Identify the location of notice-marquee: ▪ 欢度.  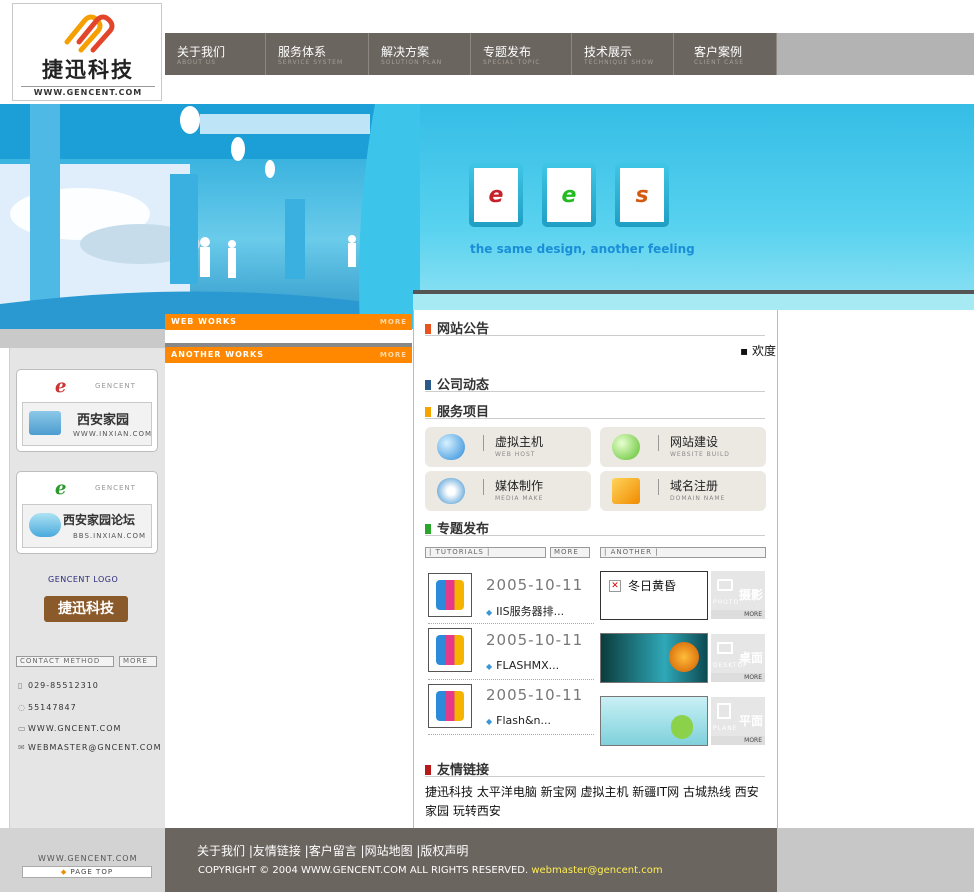
(758, 350).